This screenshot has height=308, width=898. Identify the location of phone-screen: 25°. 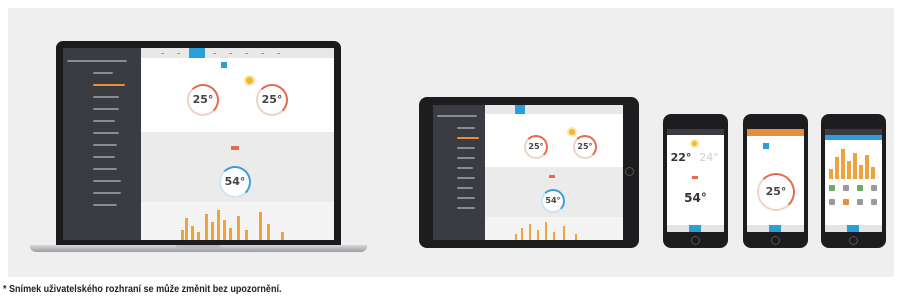
(775, 180).